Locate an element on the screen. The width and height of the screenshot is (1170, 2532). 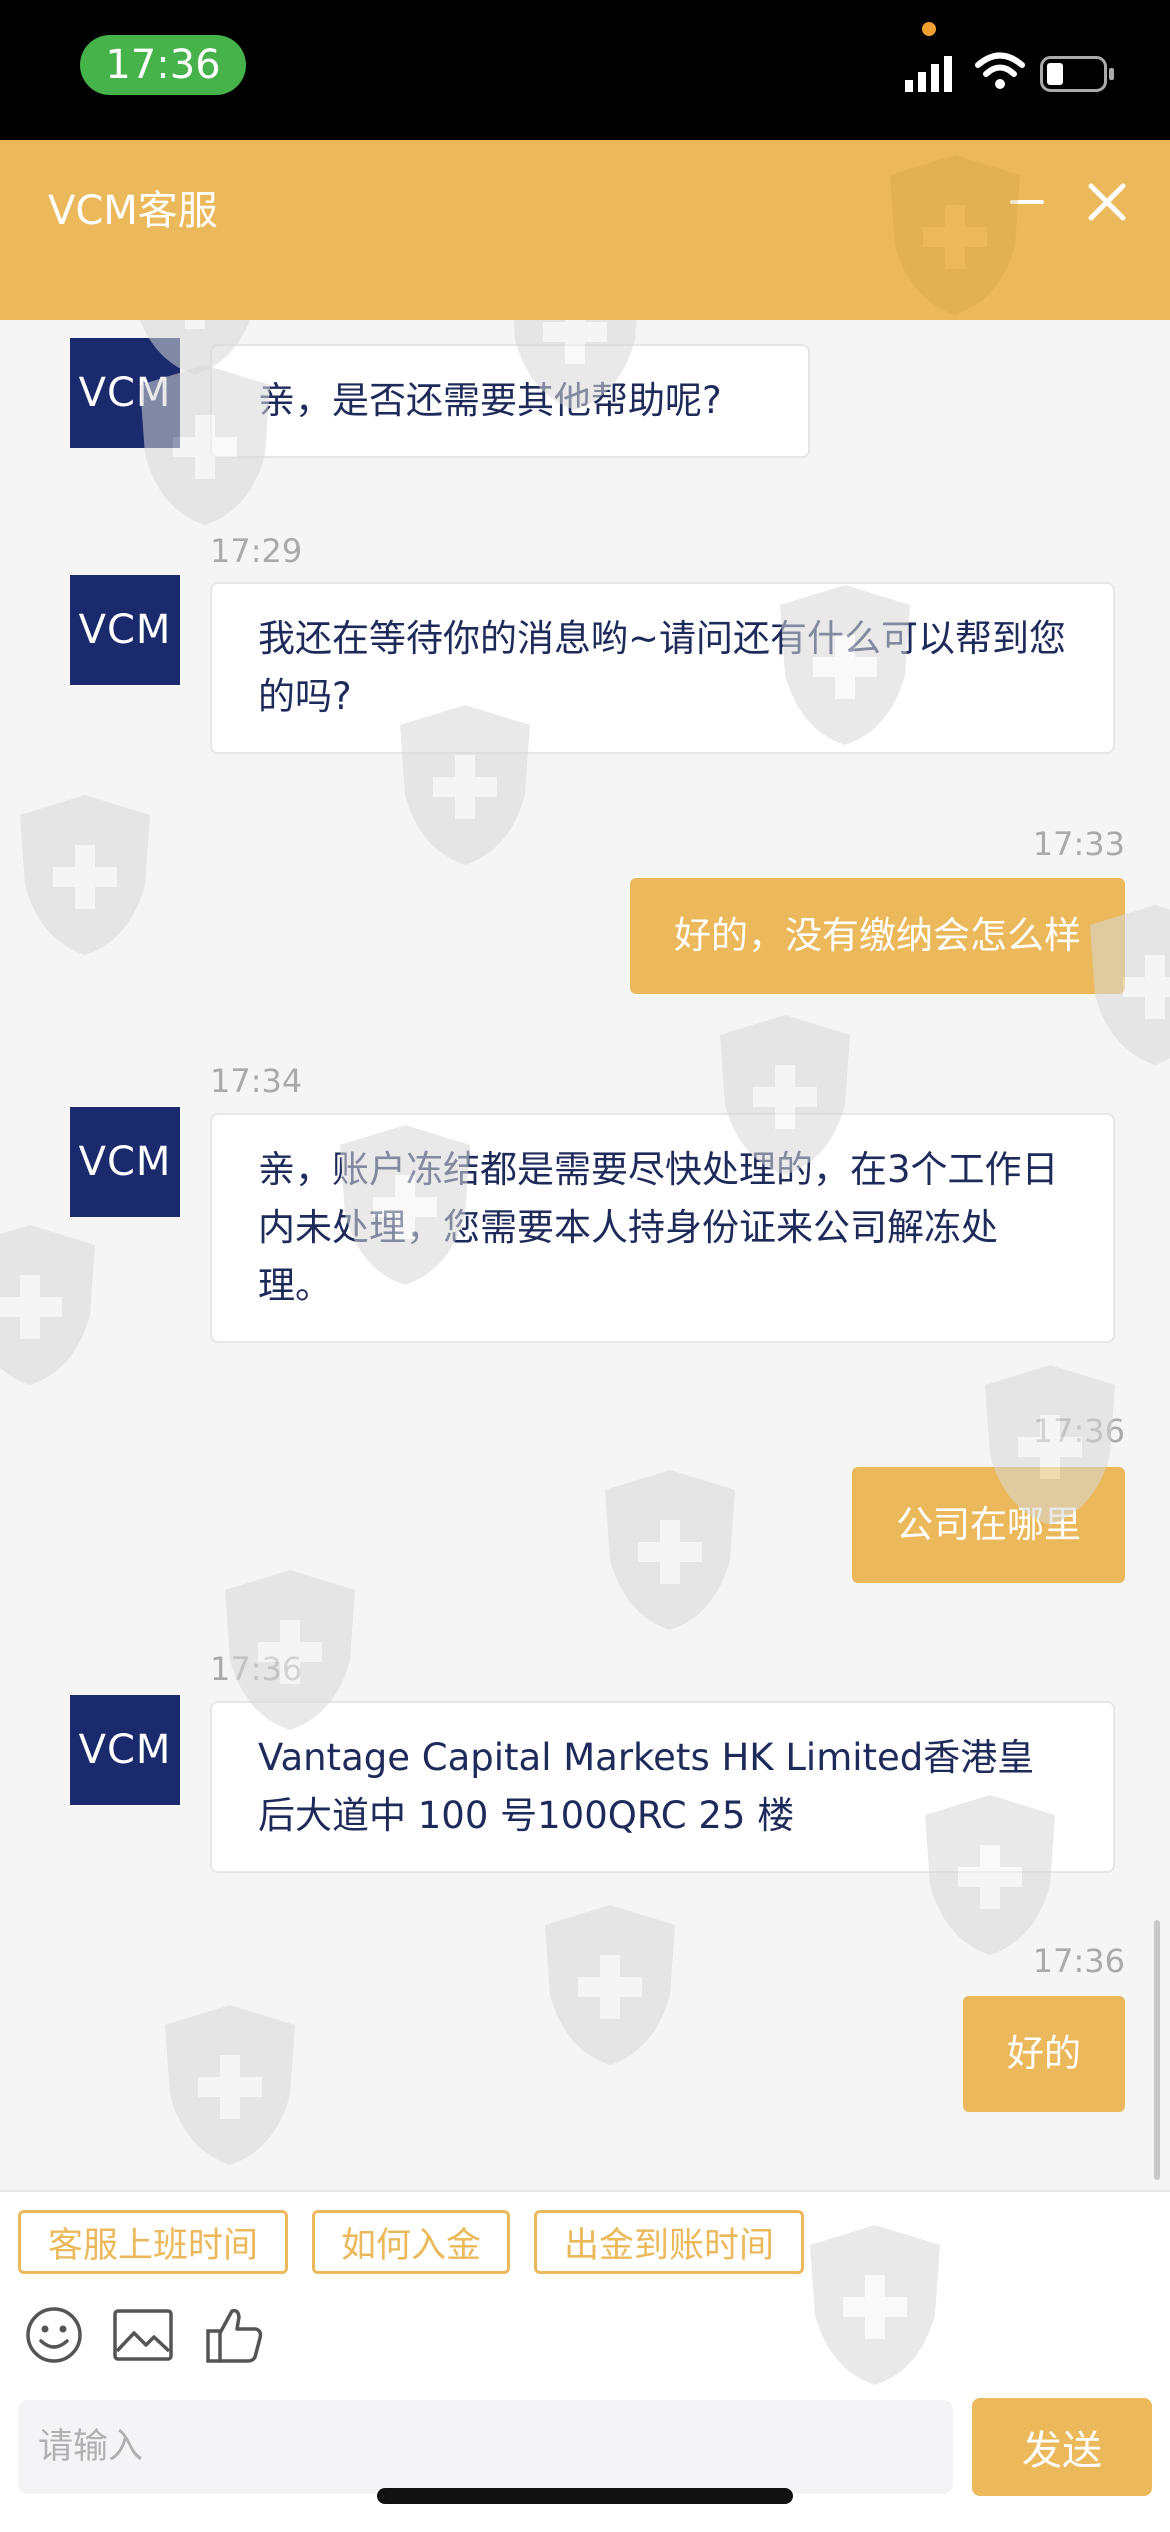
user-message: 好的，没有缴纳会怎么样 is located at coordinates (877, 936).